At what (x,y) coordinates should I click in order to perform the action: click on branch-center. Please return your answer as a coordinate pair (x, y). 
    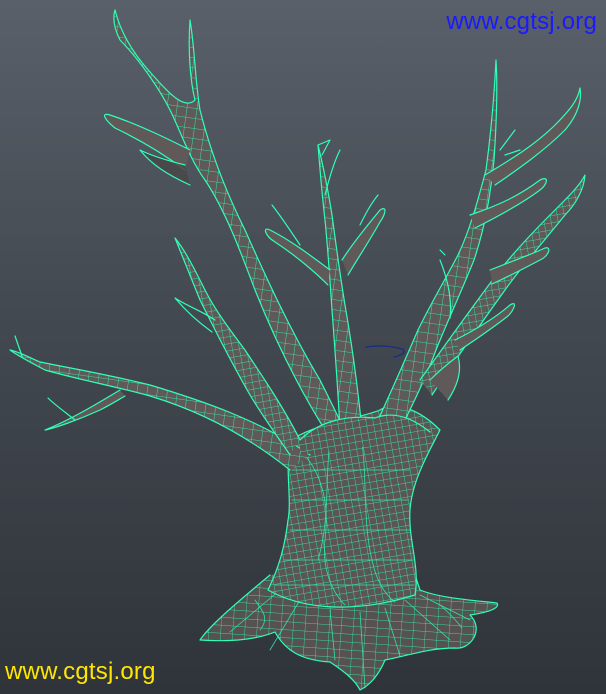
    Looking at the image, I should click on (325, 285).